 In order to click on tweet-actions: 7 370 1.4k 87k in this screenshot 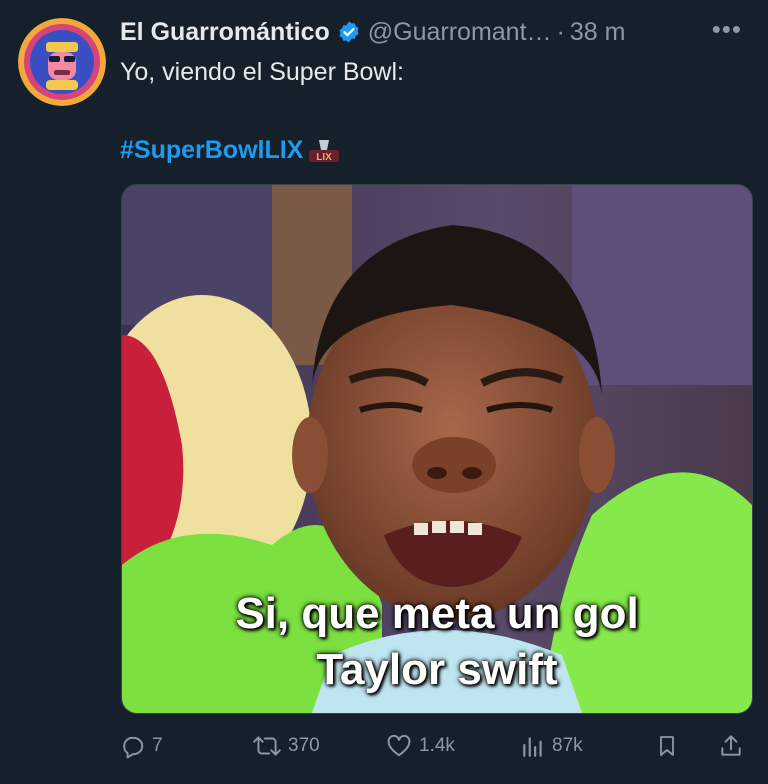, I will do `click(435, 746)`.